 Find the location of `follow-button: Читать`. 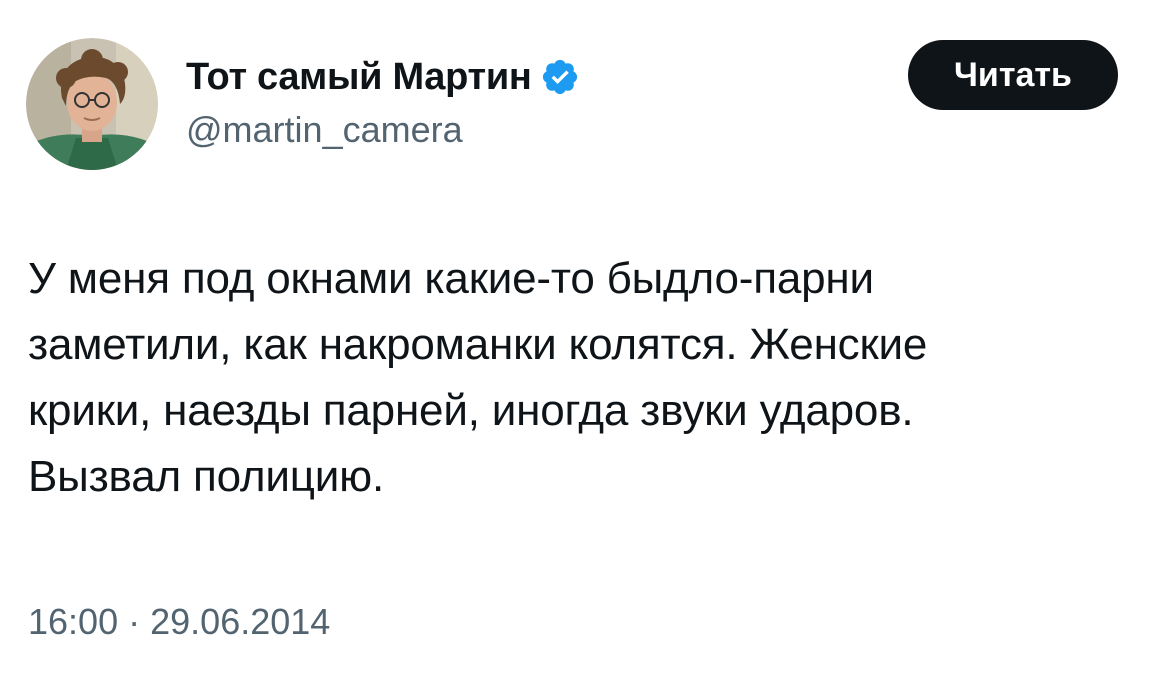

follow-button: Читать is located at coordinates (1013, 75).